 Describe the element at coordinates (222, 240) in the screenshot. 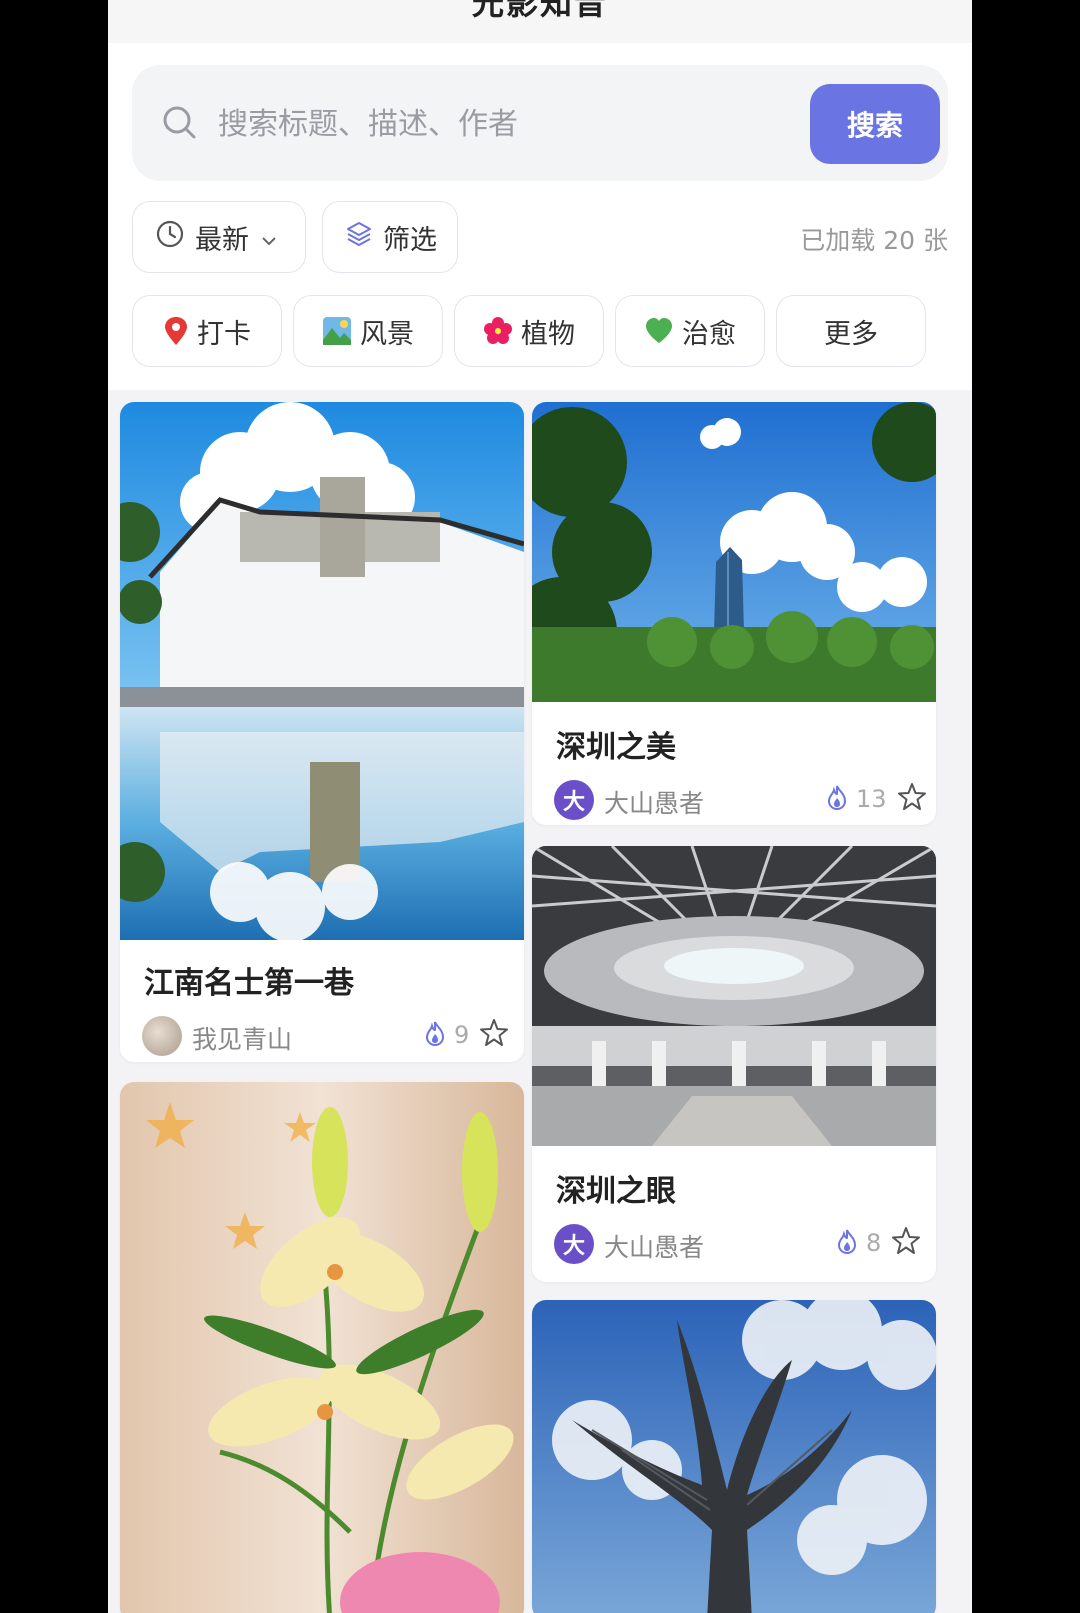

I see `sort-label: 最新` at that location.